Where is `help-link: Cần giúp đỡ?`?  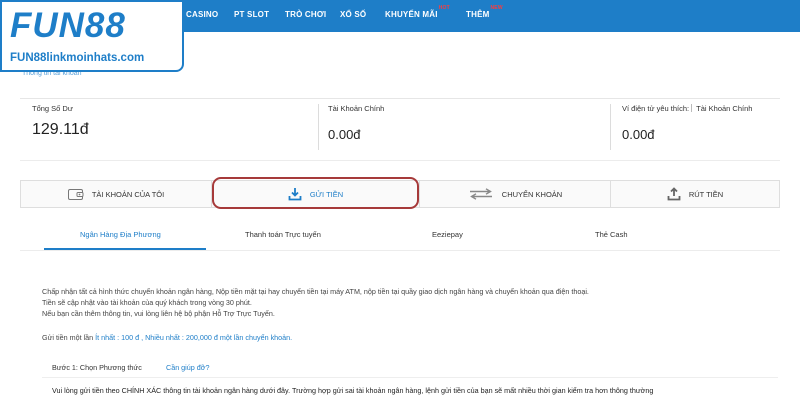 help-link: Cần giúp đỡ? is located at coordinates (187, 367).